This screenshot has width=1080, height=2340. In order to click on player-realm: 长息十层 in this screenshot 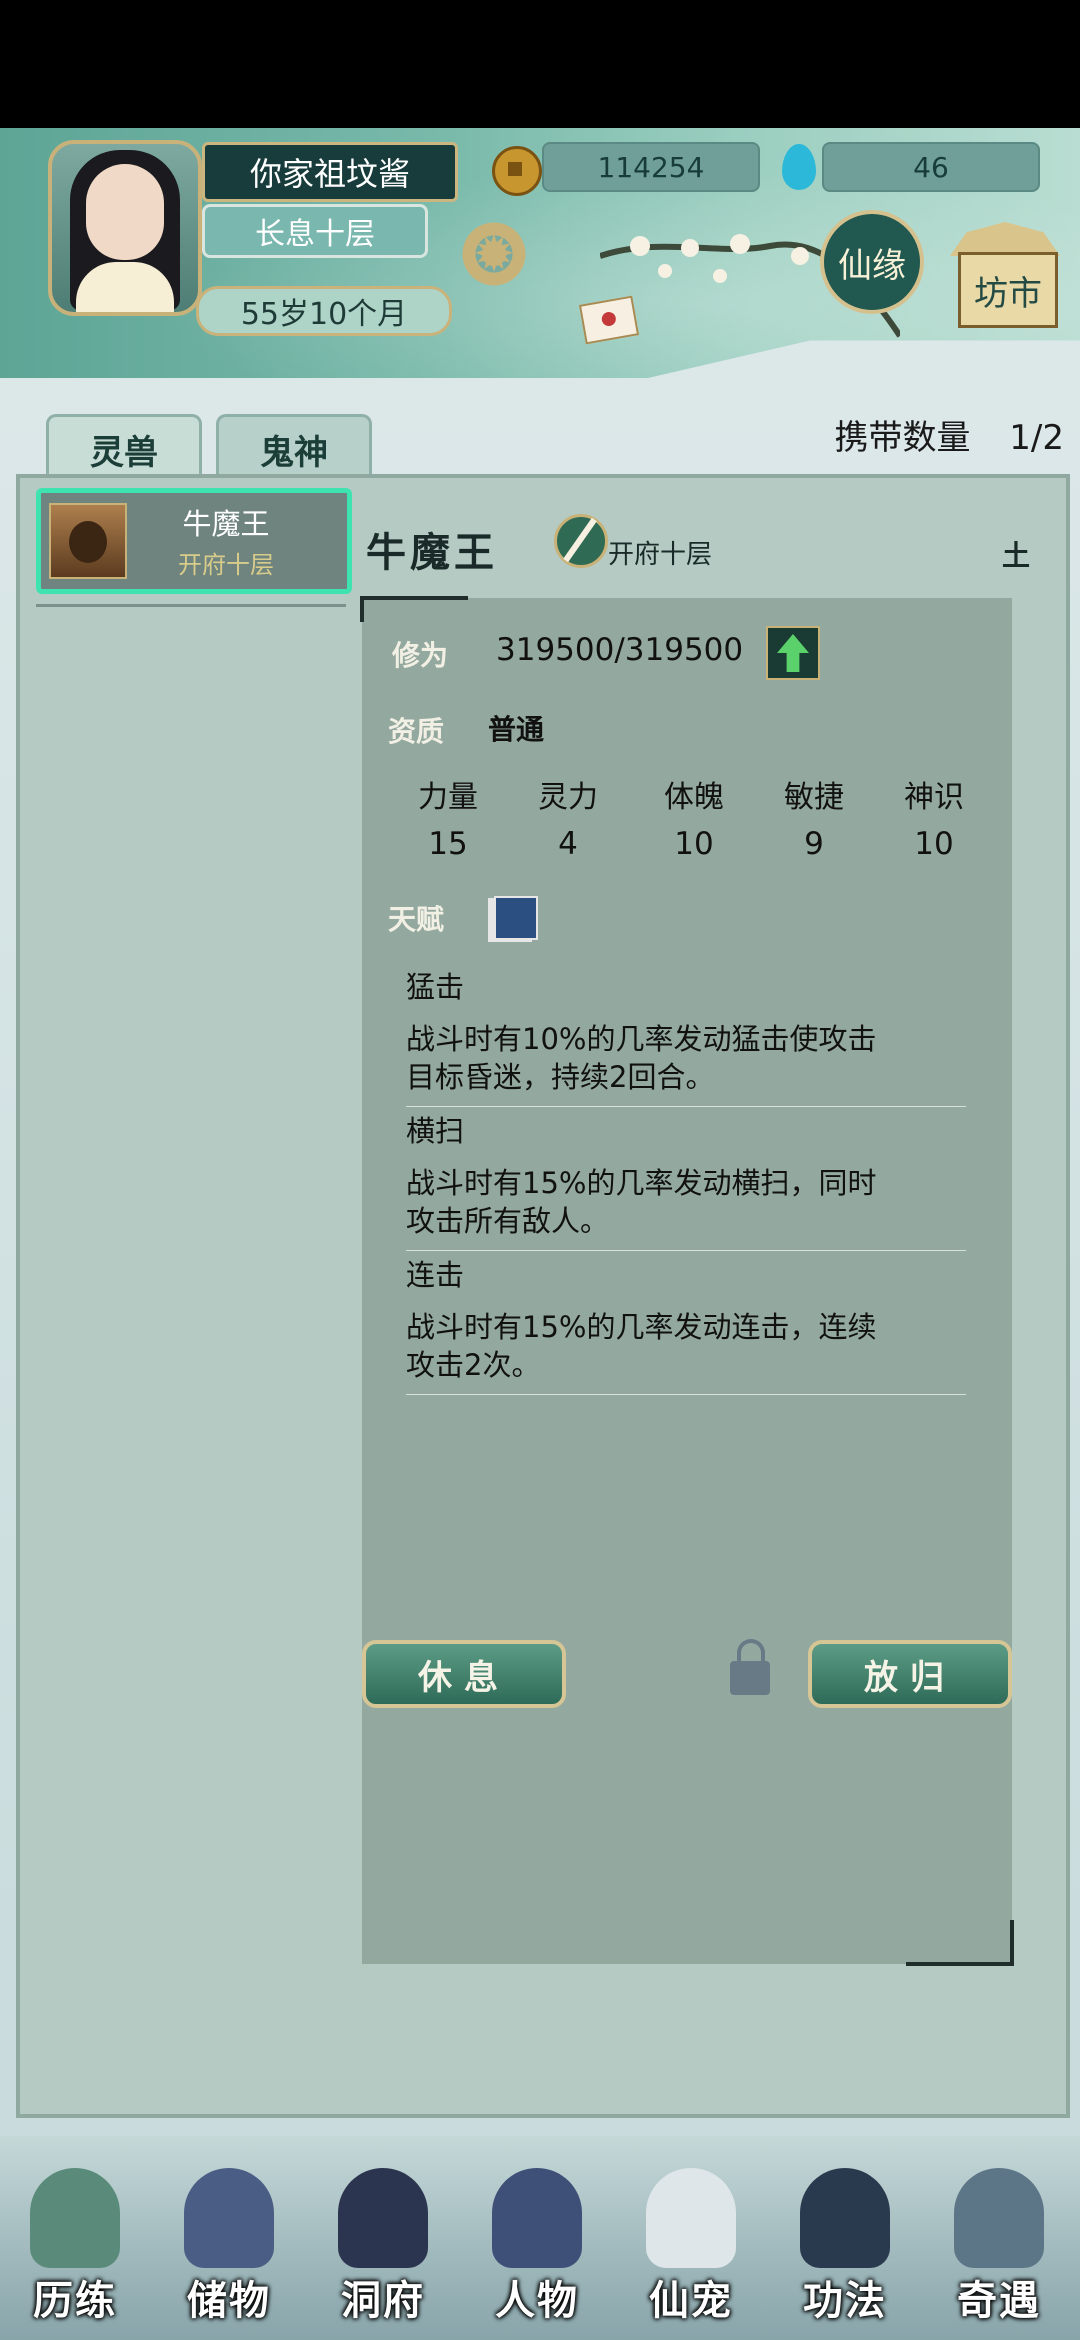, I will do `click(315, 231)`.